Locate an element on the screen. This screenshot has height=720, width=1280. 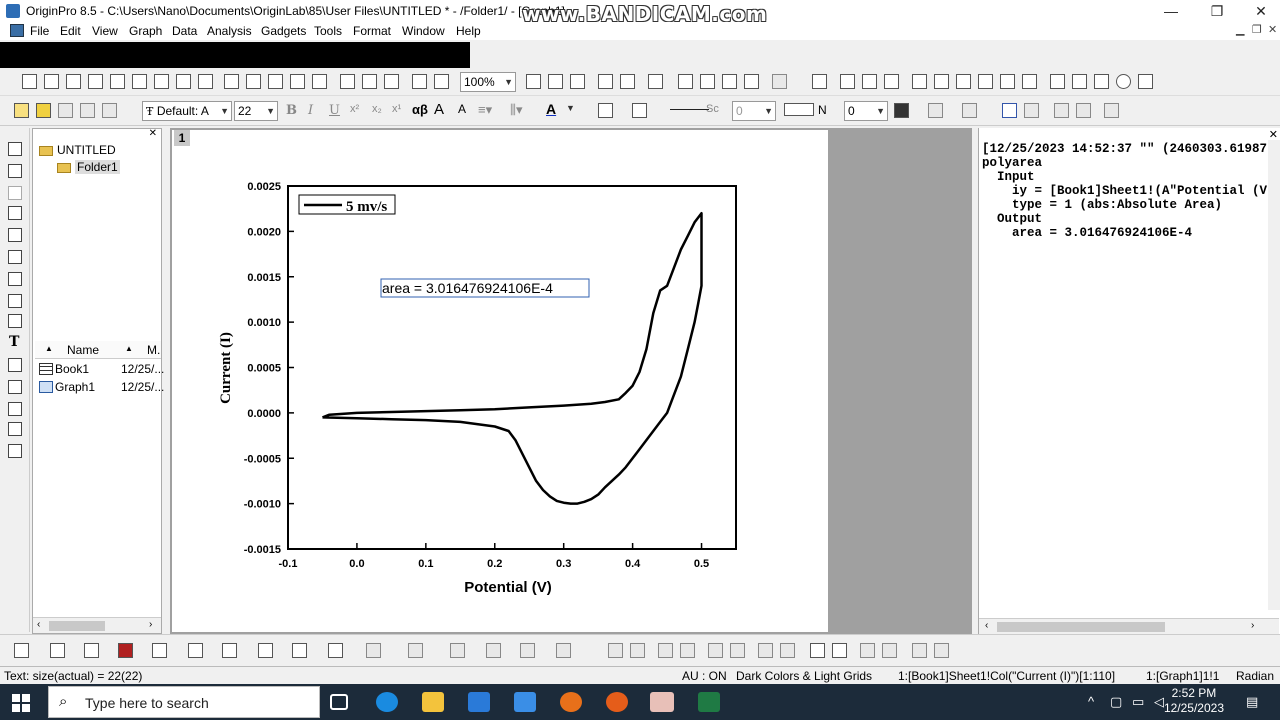
notifications-icon: ▤ is located at coordinates (1252, 702).